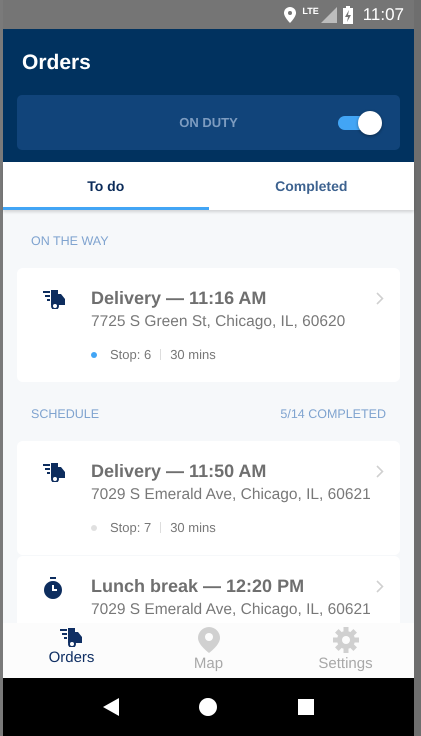 The height and width of the screenshot is (736, 421). Describe the element at coordinates (71, 650) in the screenshot. I see `nav-item: Orders` at that location.